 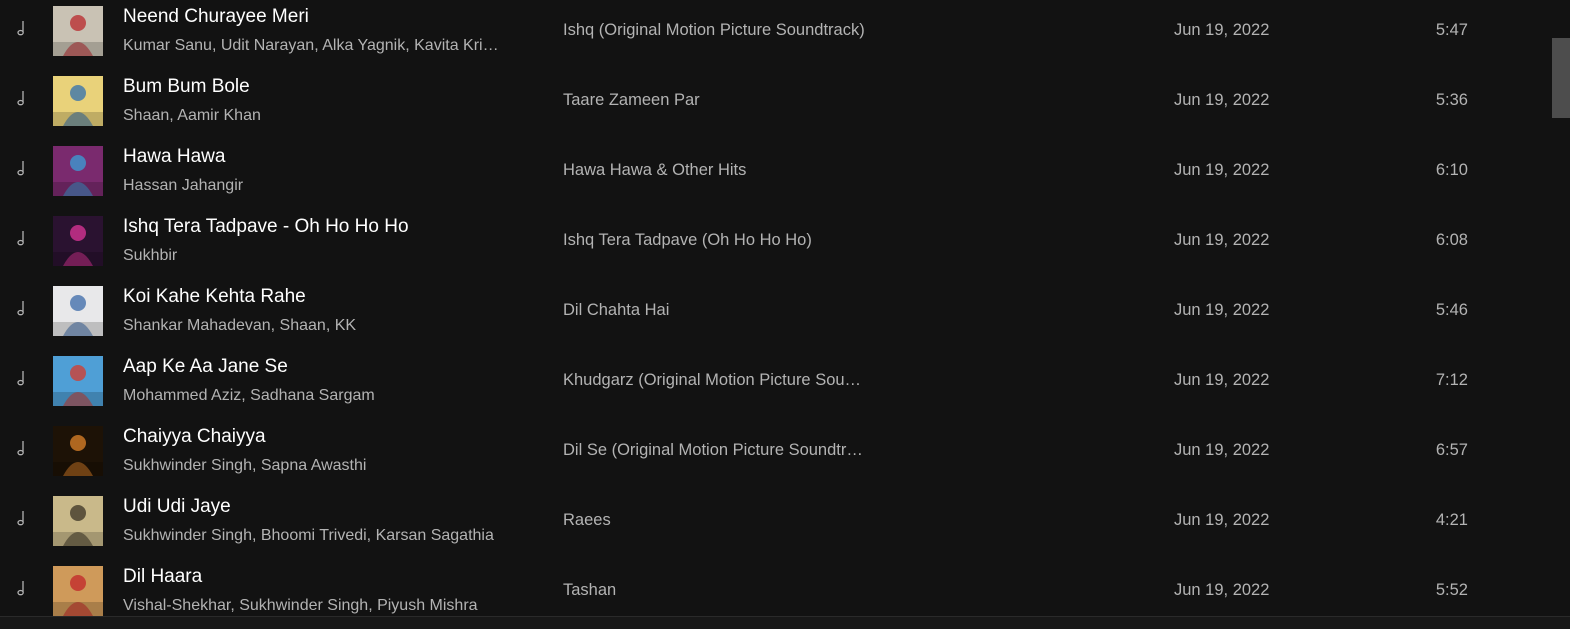 What do you see at coordinates (1451, 310) in the screenshot?
I see `track-duration: 5:46` at bounding box center [1451, 310].